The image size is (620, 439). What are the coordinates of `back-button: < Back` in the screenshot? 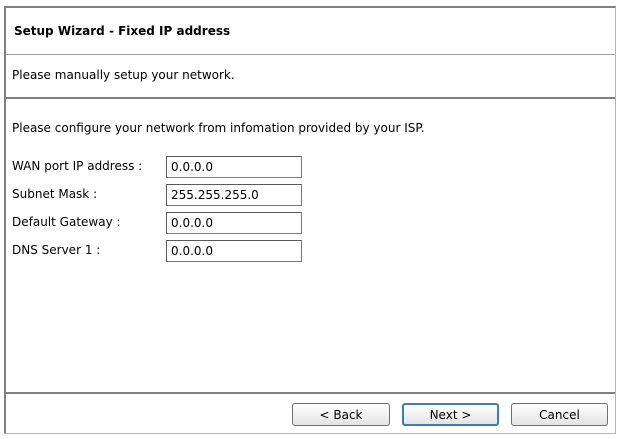 It's located at (341, 414).